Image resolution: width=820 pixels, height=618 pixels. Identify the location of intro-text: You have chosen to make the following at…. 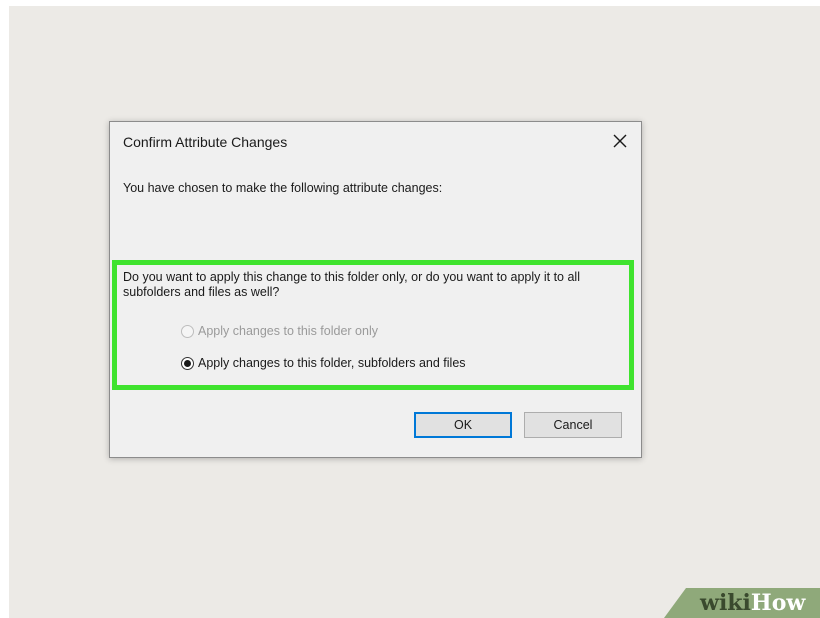
(283, 188).